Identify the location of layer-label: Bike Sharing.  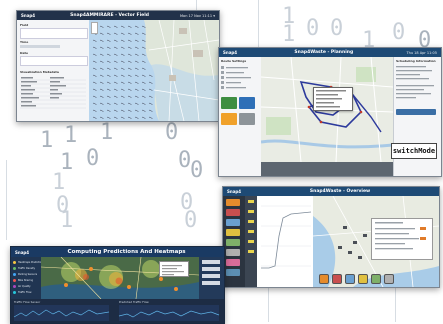
(26, 280).